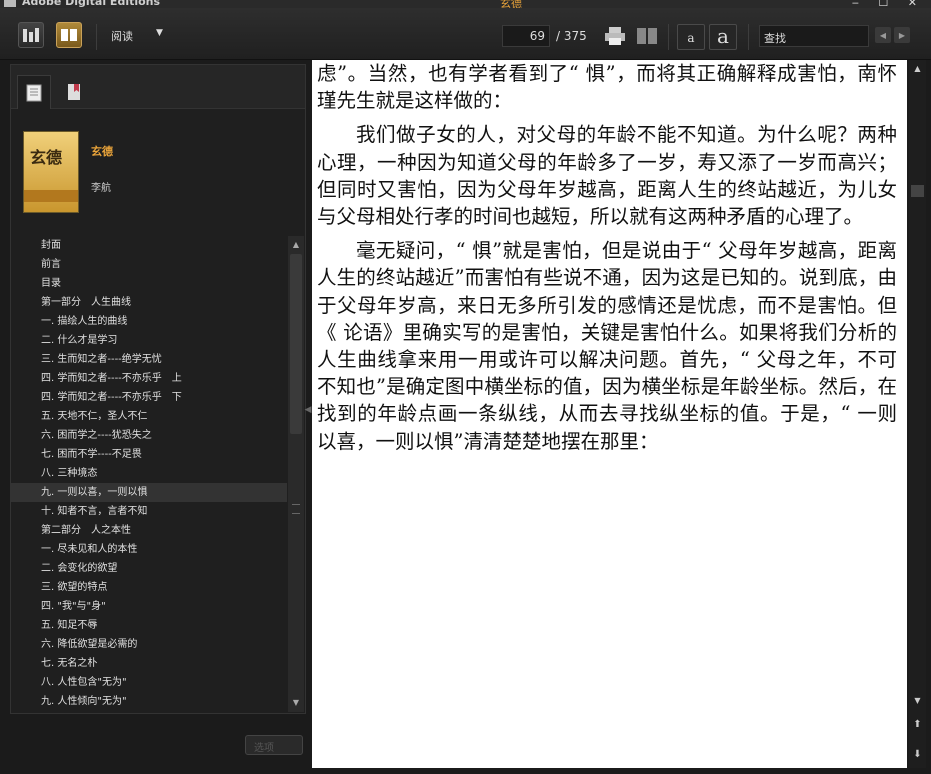 The image size is (931, 774). I want to click on page-scrollbar: ▲ ▼ ⬆ ⬇, so click(917, 414).